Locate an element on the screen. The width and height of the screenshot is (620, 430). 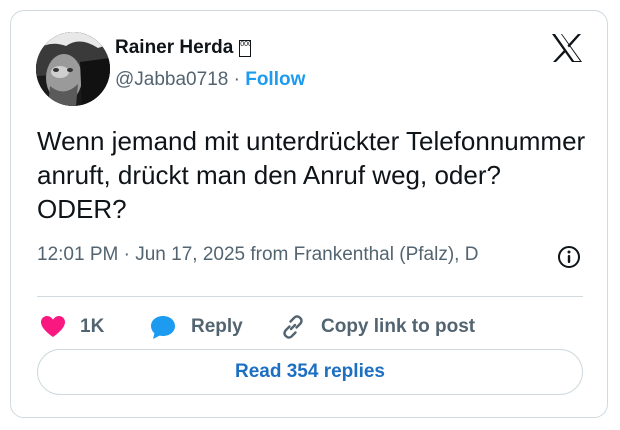
avatar-image is located at coordinates (73, 69).